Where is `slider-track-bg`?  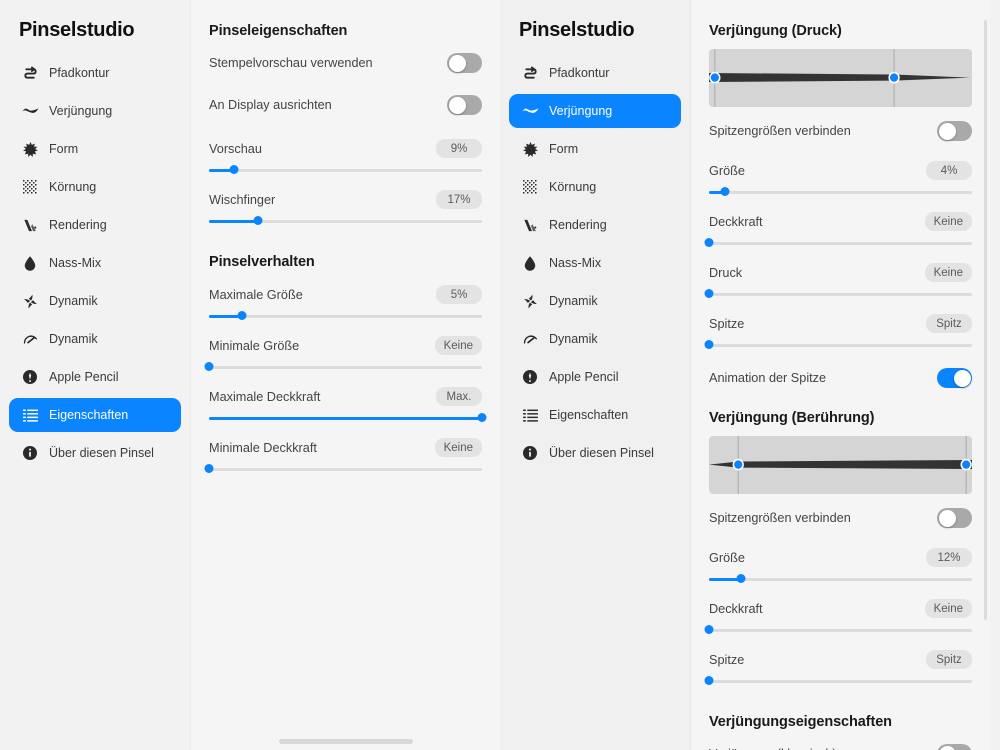
slider-track-bg is located at coordinates (345, 316).